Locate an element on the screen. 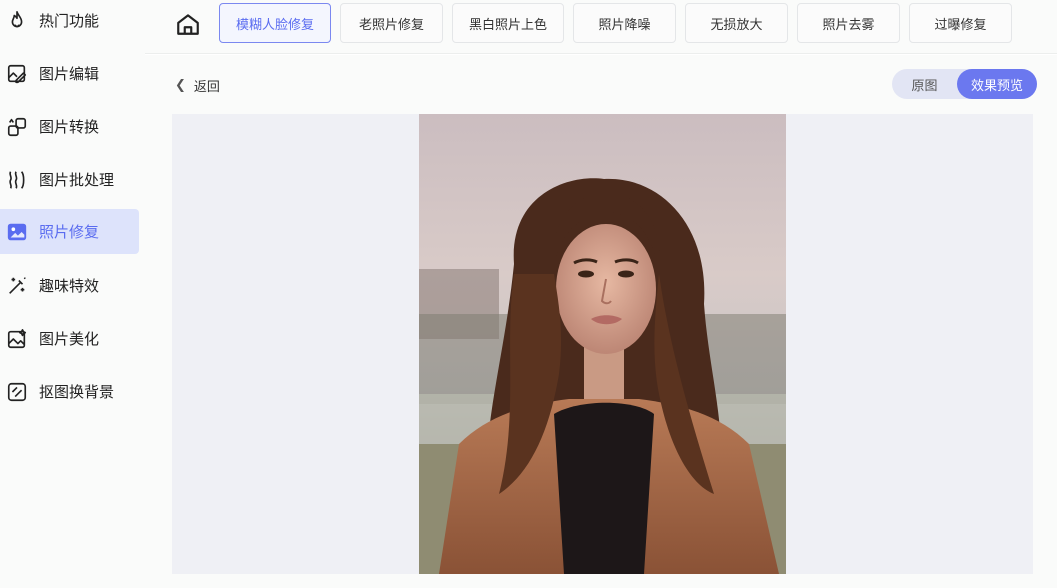 Image resolution: width=1057 pixels, height=588 pixels. photo-repair-icon is located at coordinates (17, 232).